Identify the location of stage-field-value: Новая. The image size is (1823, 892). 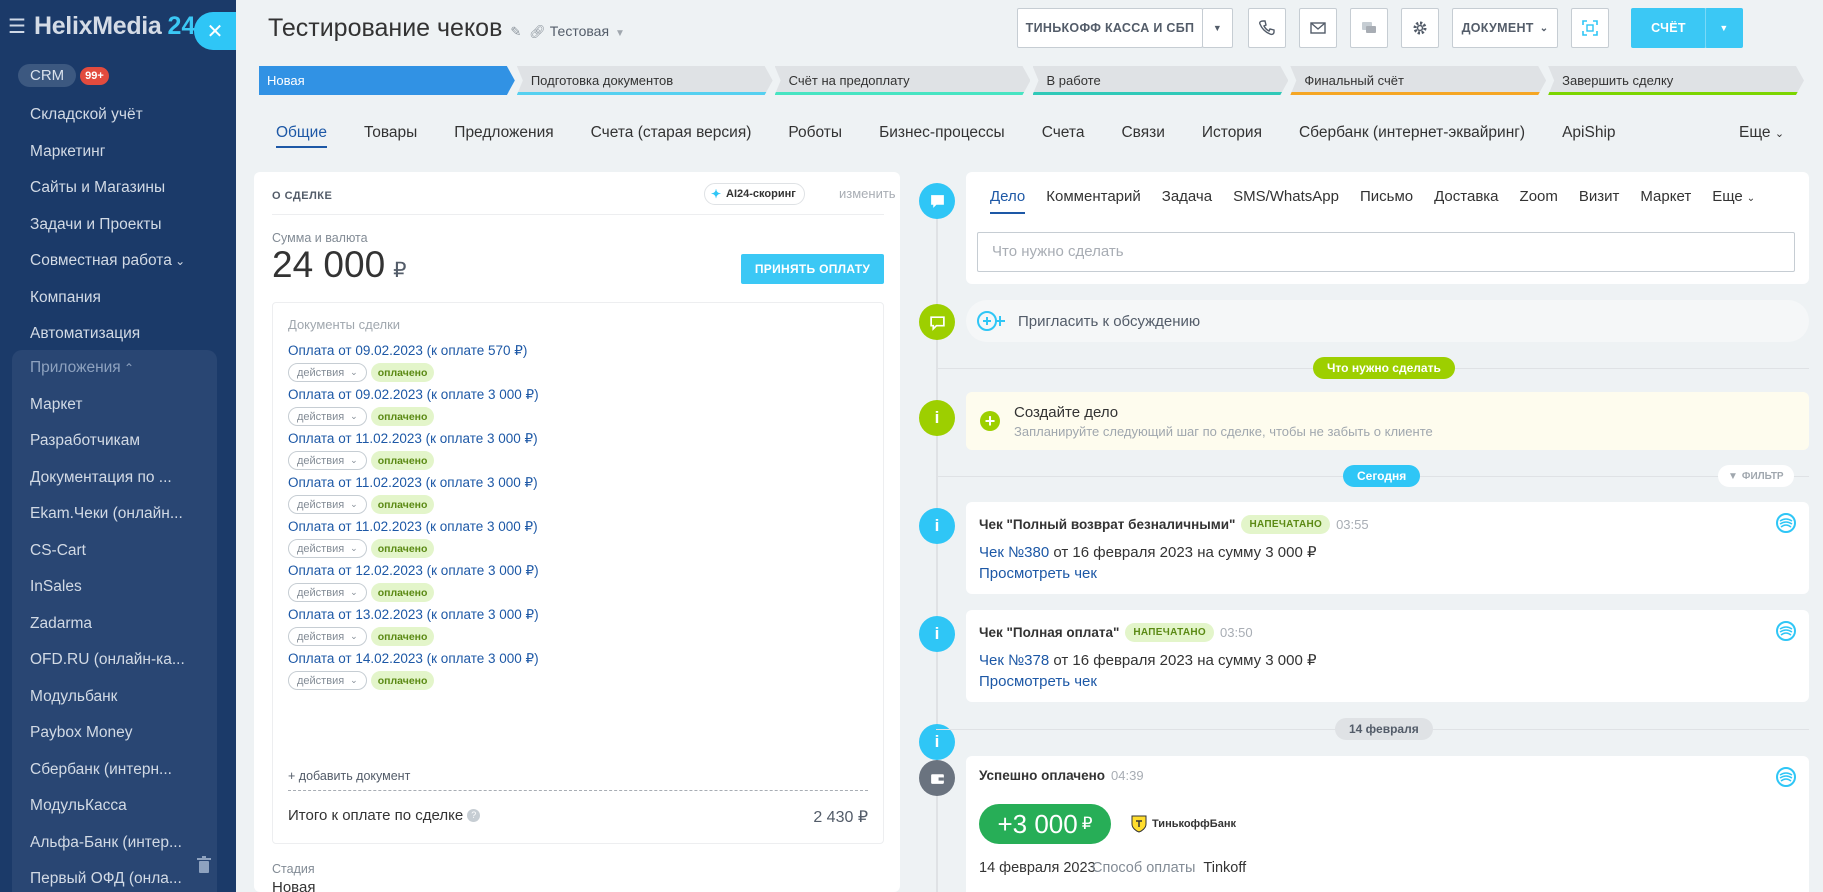
(293, 885).